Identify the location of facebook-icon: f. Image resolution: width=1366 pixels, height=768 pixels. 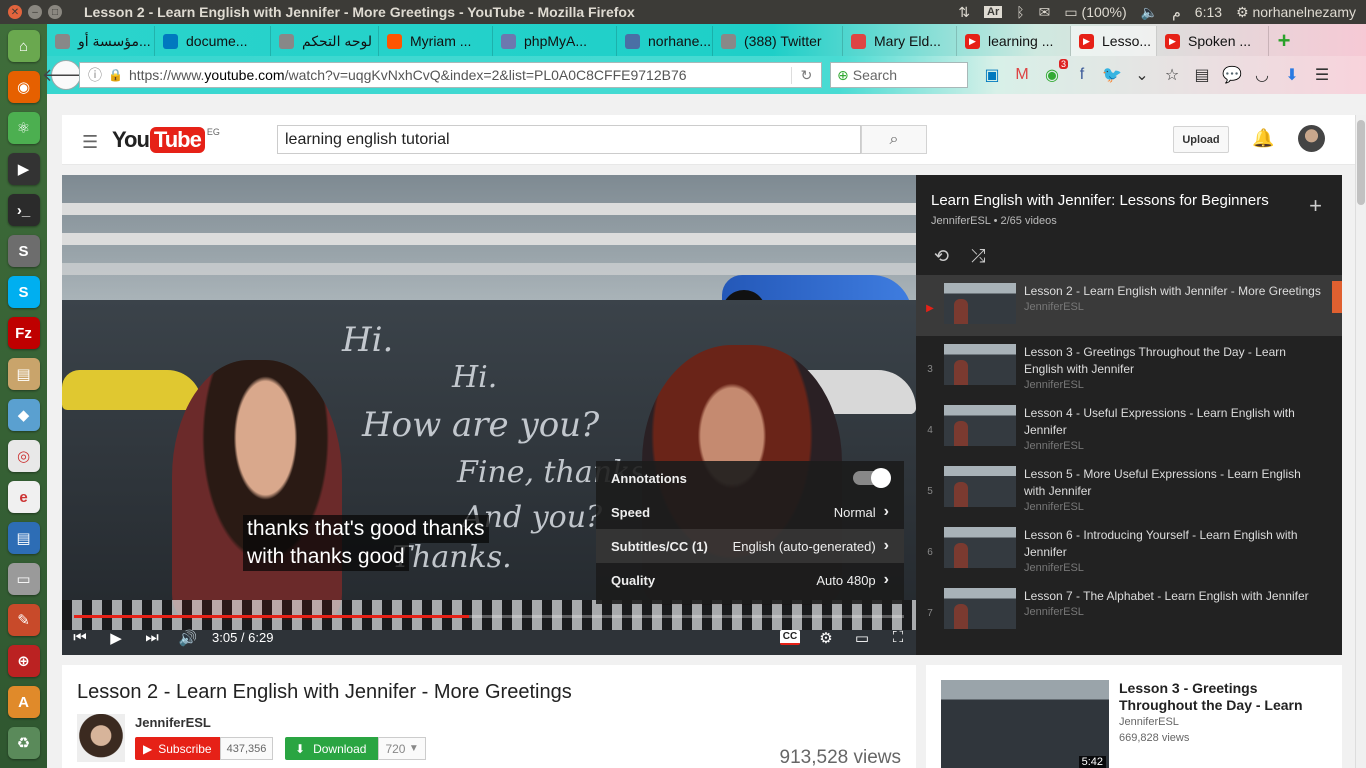
(1082, 75).